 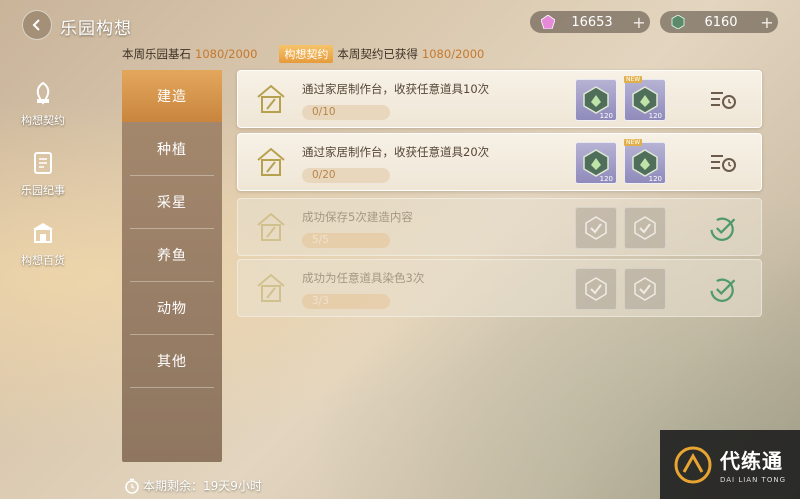 What do you see at coordinates (346, 240) in the screenshot?
I see `task-progress: 5/5` at bounding box center [346, 240].